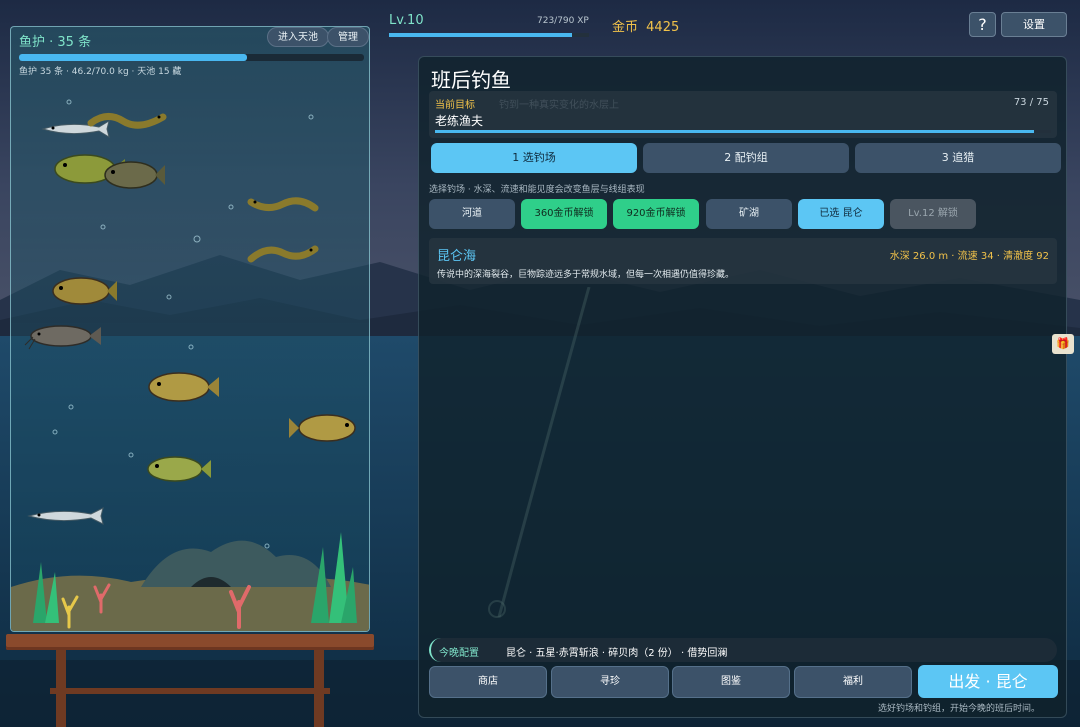  What do you see at coordinates (958, 158) in the screenshot?
I see `tab-hunt: 3 追猎` at bounding box center [958, 158].